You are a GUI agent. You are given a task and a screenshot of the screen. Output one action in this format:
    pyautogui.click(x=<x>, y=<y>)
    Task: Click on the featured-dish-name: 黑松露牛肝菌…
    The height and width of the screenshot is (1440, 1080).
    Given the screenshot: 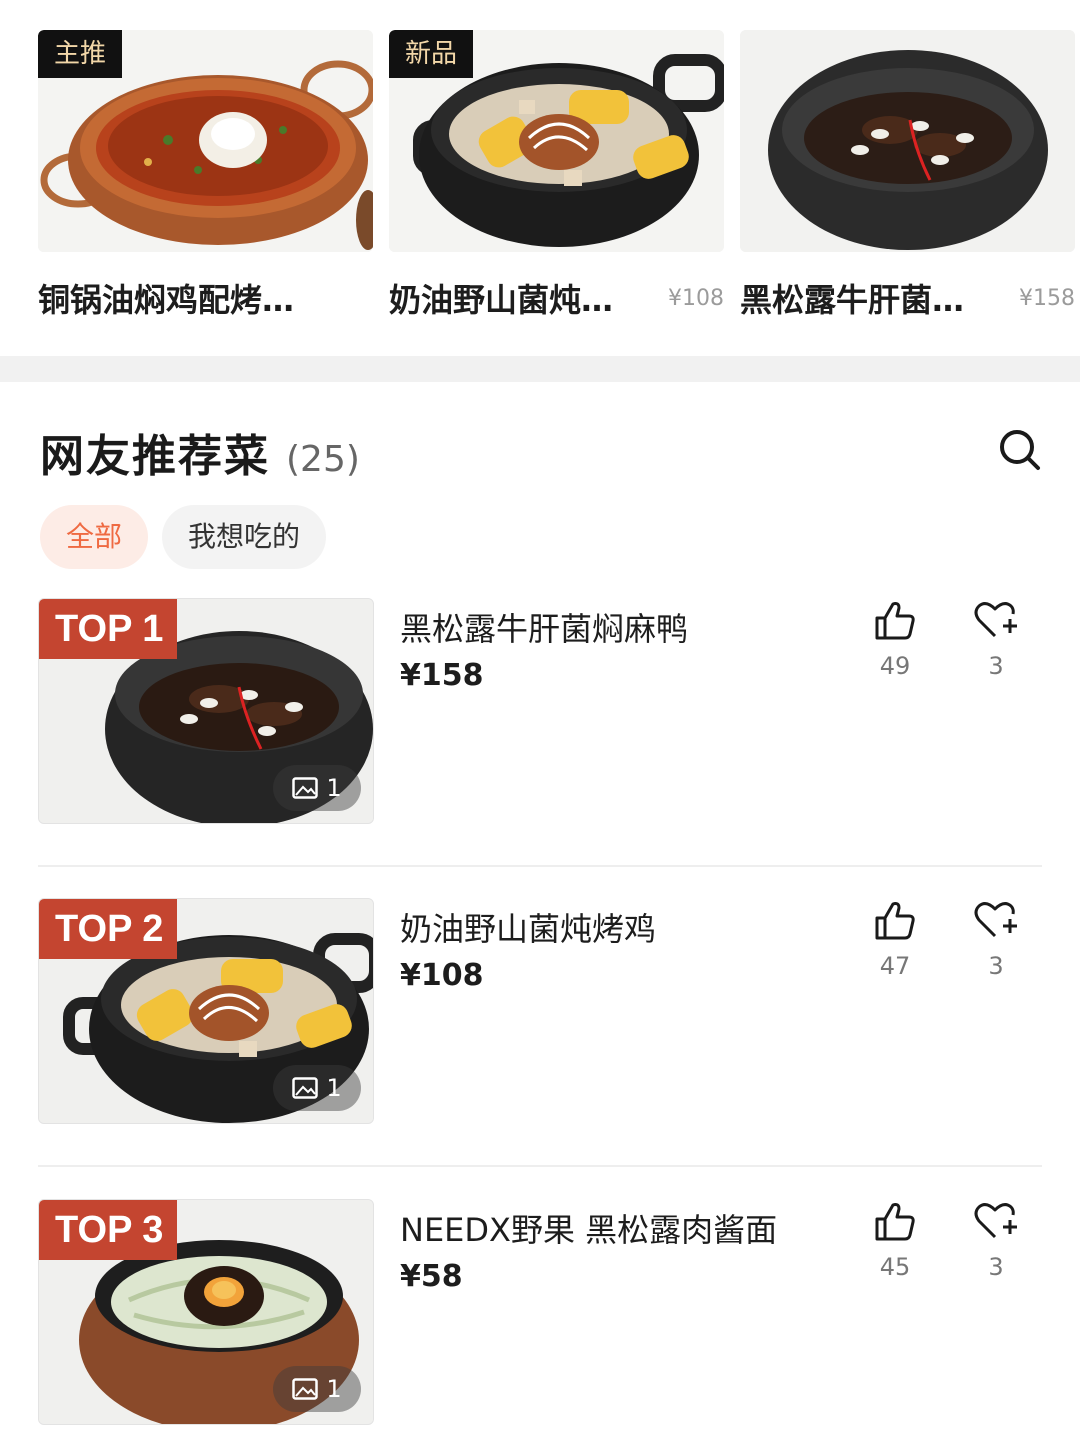 What is the action you would take?
    pyautogui.click(x=852, y=300)
    